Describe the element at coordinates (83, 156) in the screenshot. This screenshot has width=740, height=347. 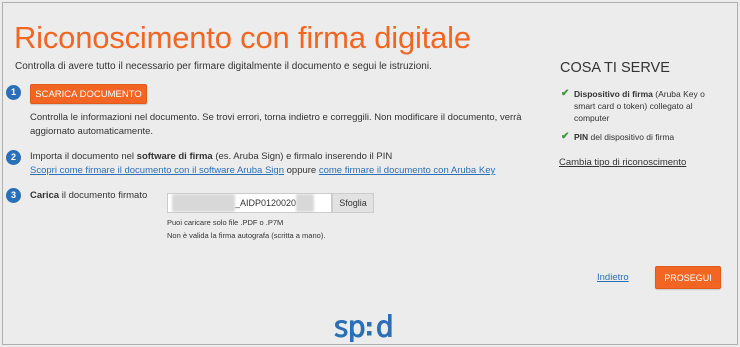
I see `step-2-pre: Importa il documento nel` at that location.